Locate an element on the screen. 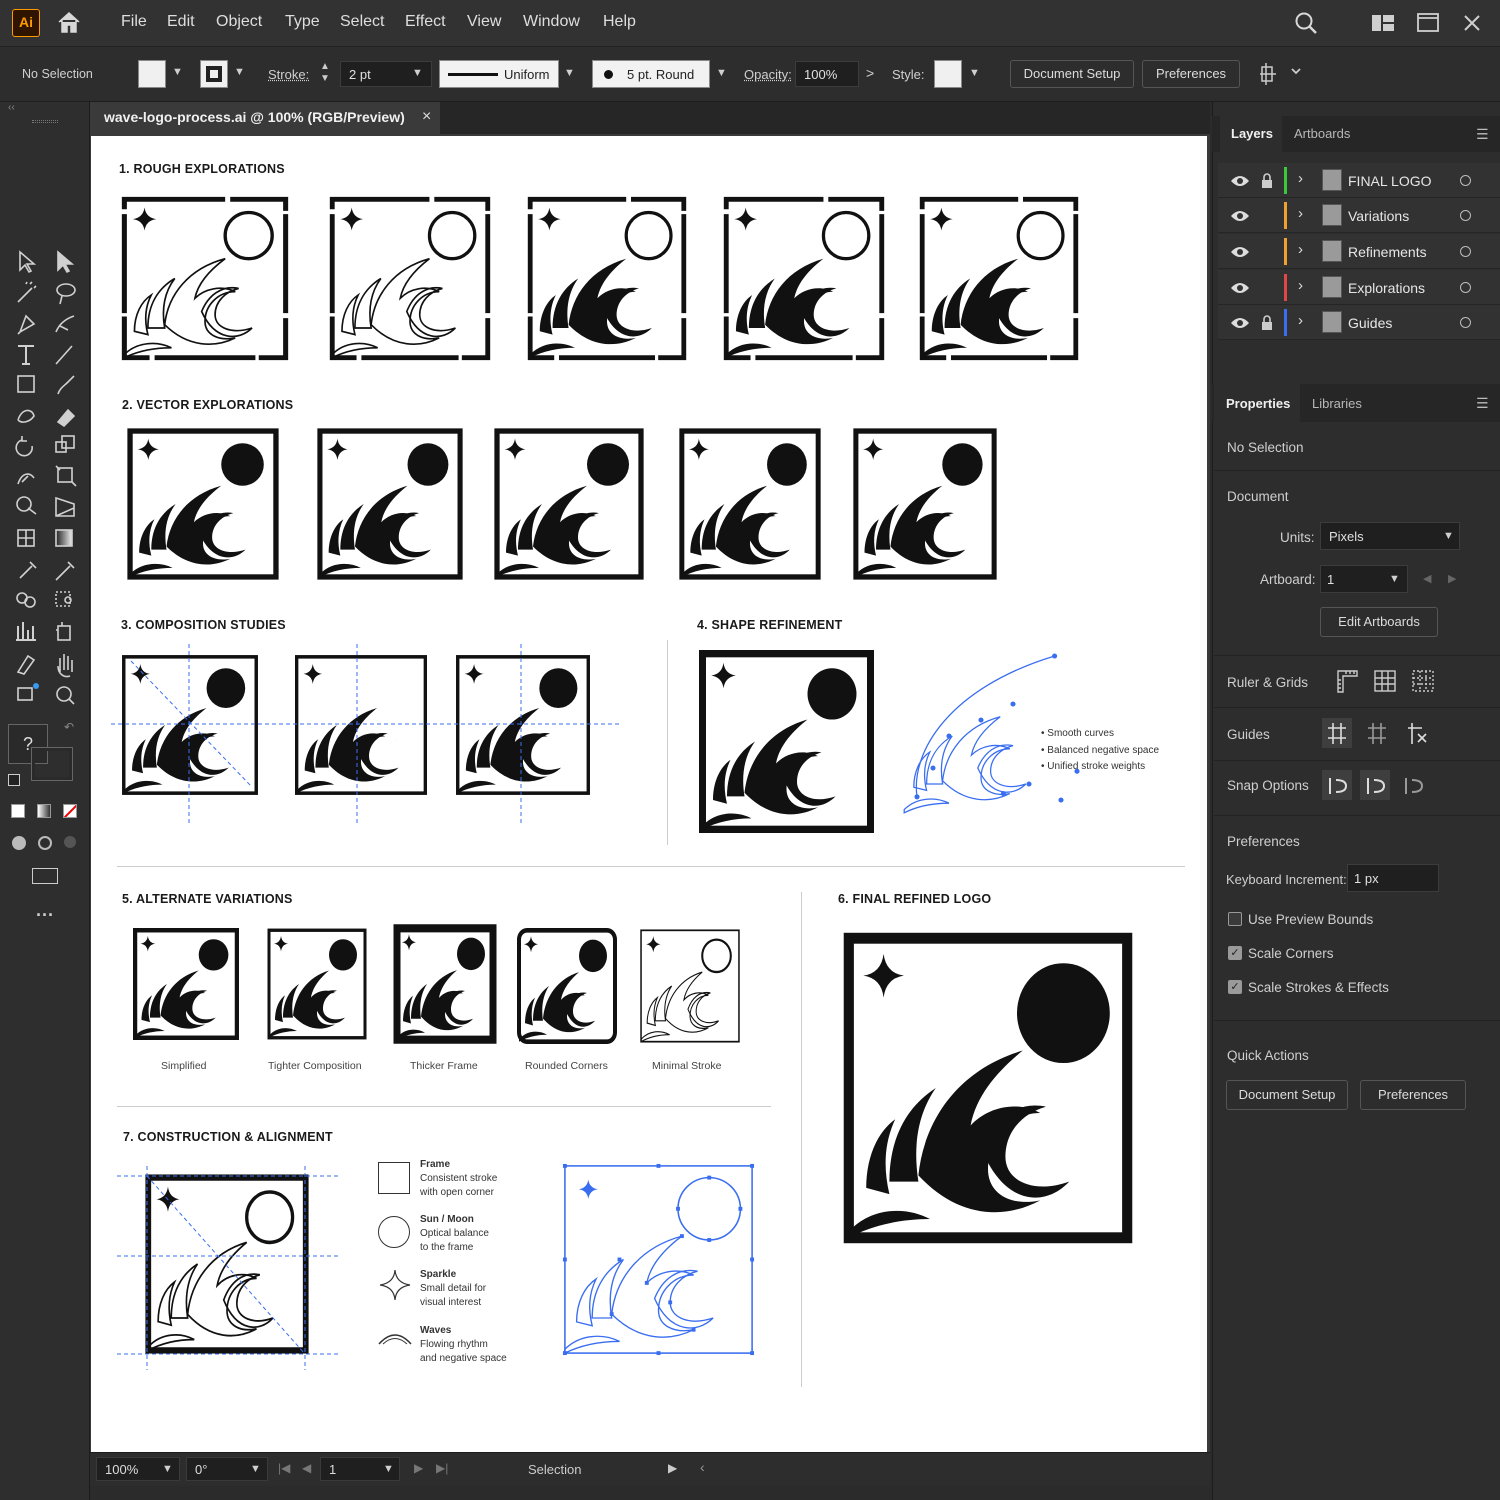 This screenshot has height=1500, width=1500. last-artboard-icon: ▶| is located at coordinates (442, 1468).